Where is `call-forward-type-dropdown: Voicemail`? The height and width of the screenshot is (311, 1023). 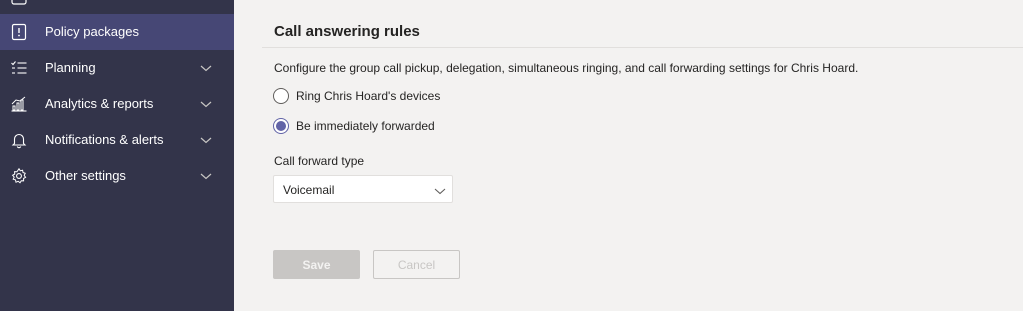
call-forward-type-dropdown: Voicemail is located at coordinates (363, 189).